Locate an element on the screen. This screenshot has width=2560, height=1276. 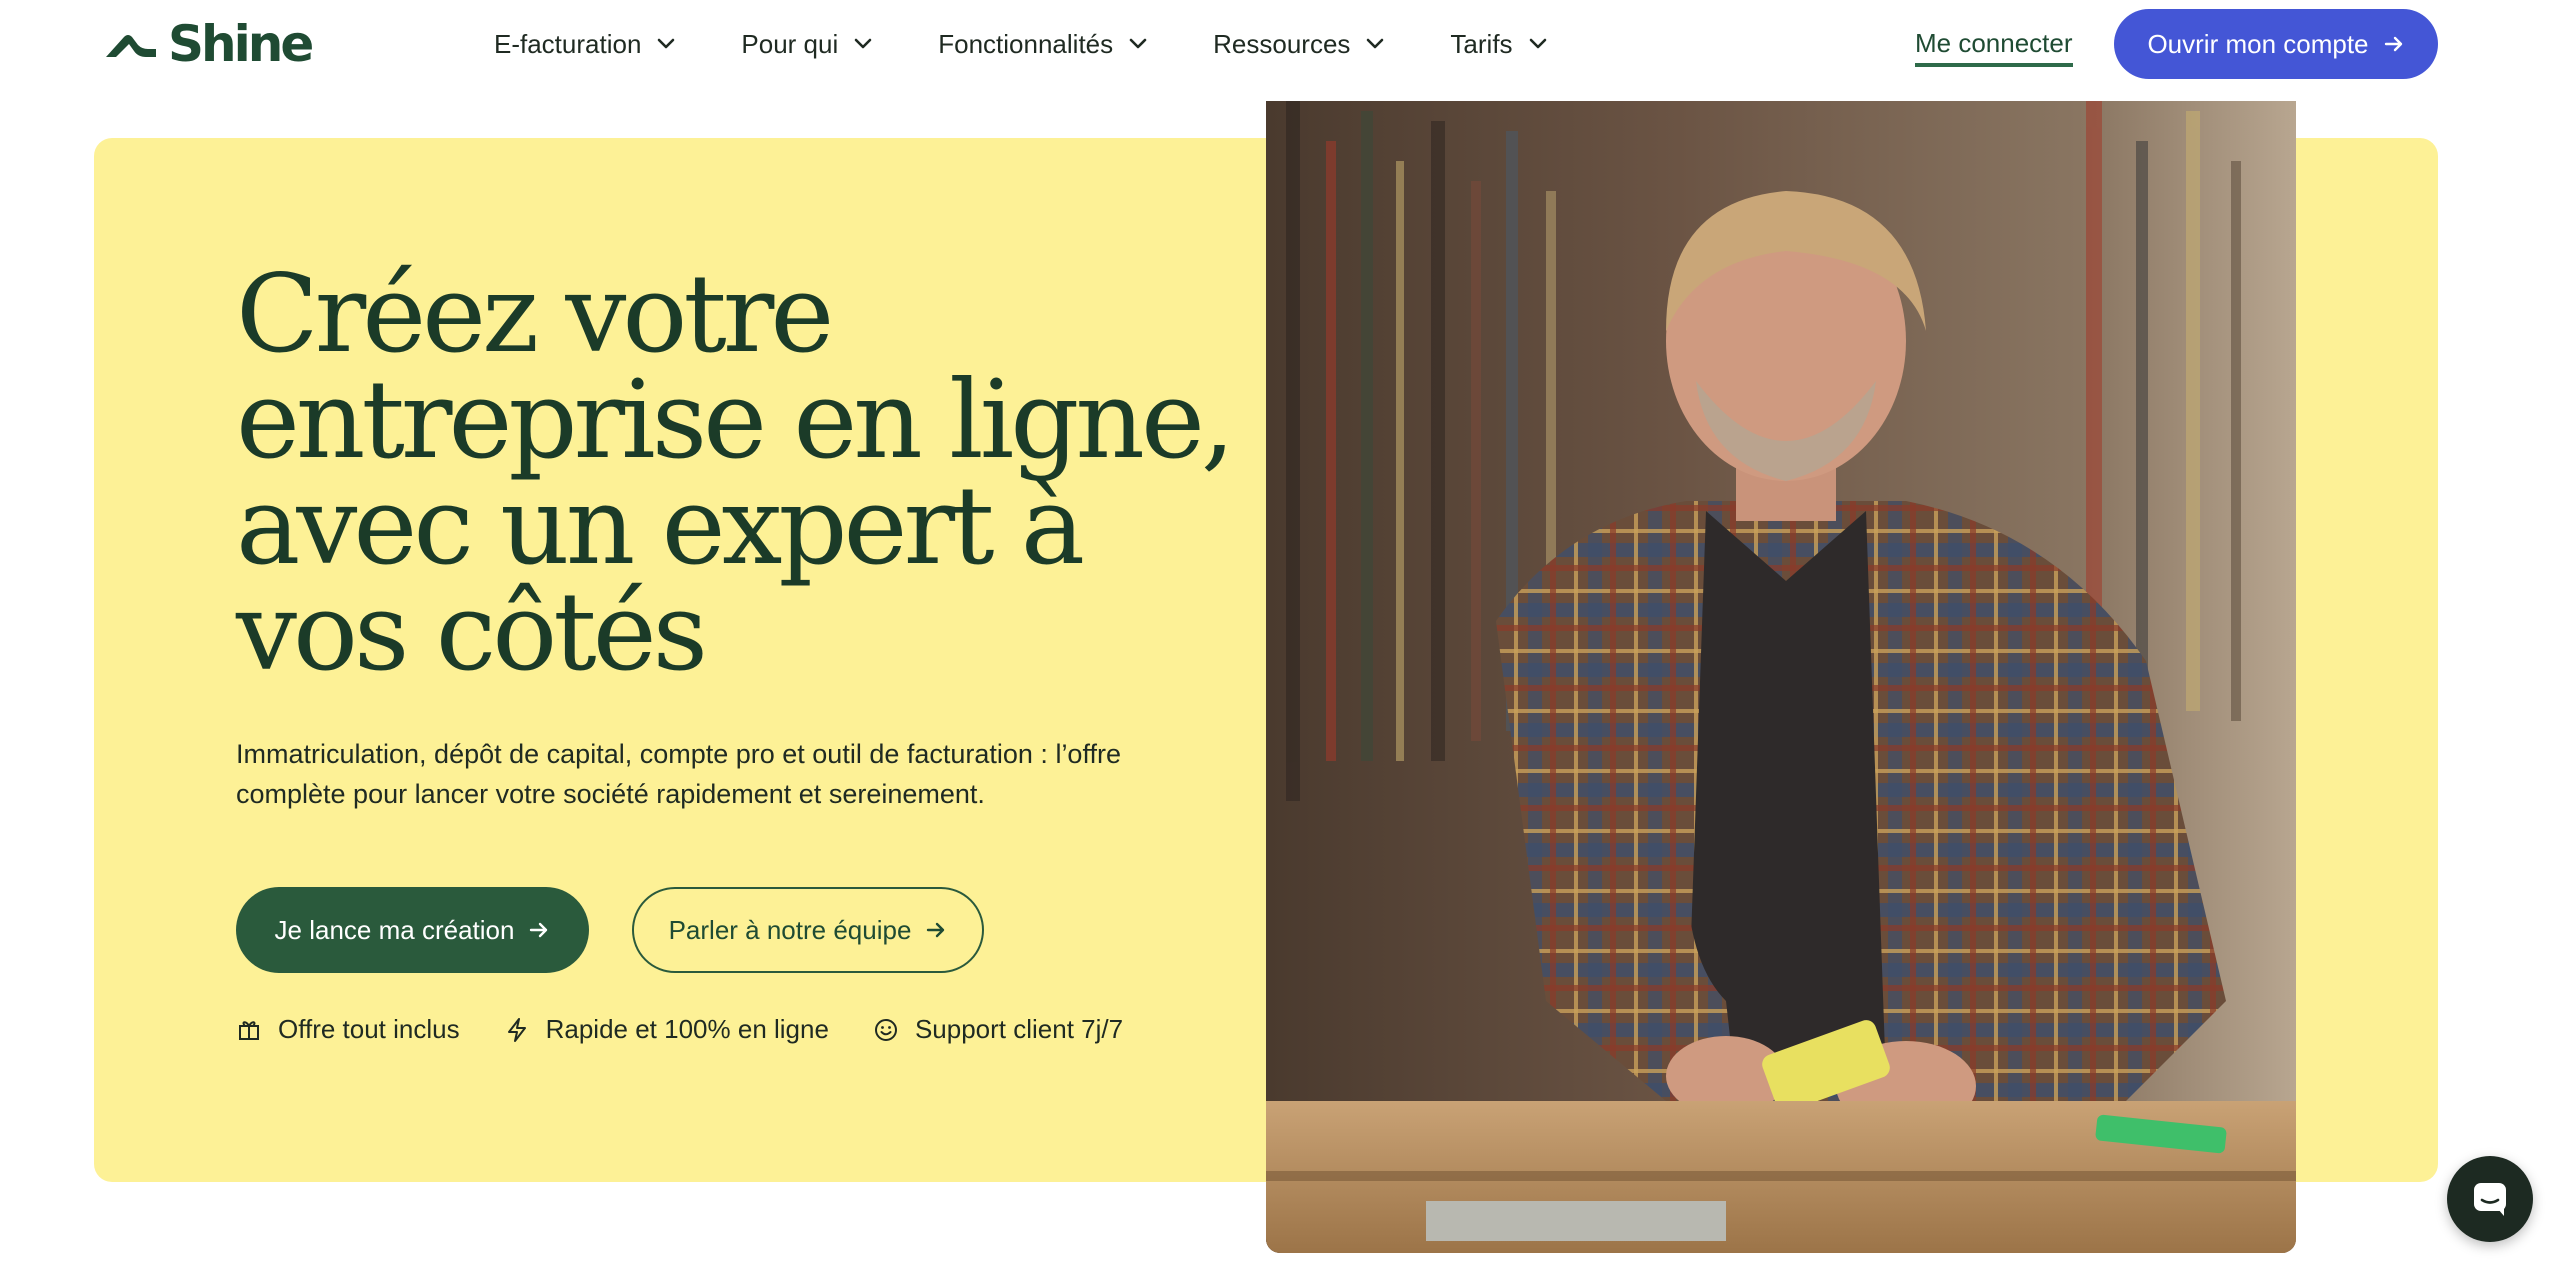
feature-item: Support client 7j/7 is located at coordinates (998, 1029).